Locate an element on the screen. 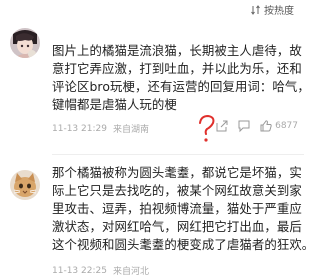 The height and width of the screenshot is (280, 320). like-button: 6877 is located at coordinates (278, 126).